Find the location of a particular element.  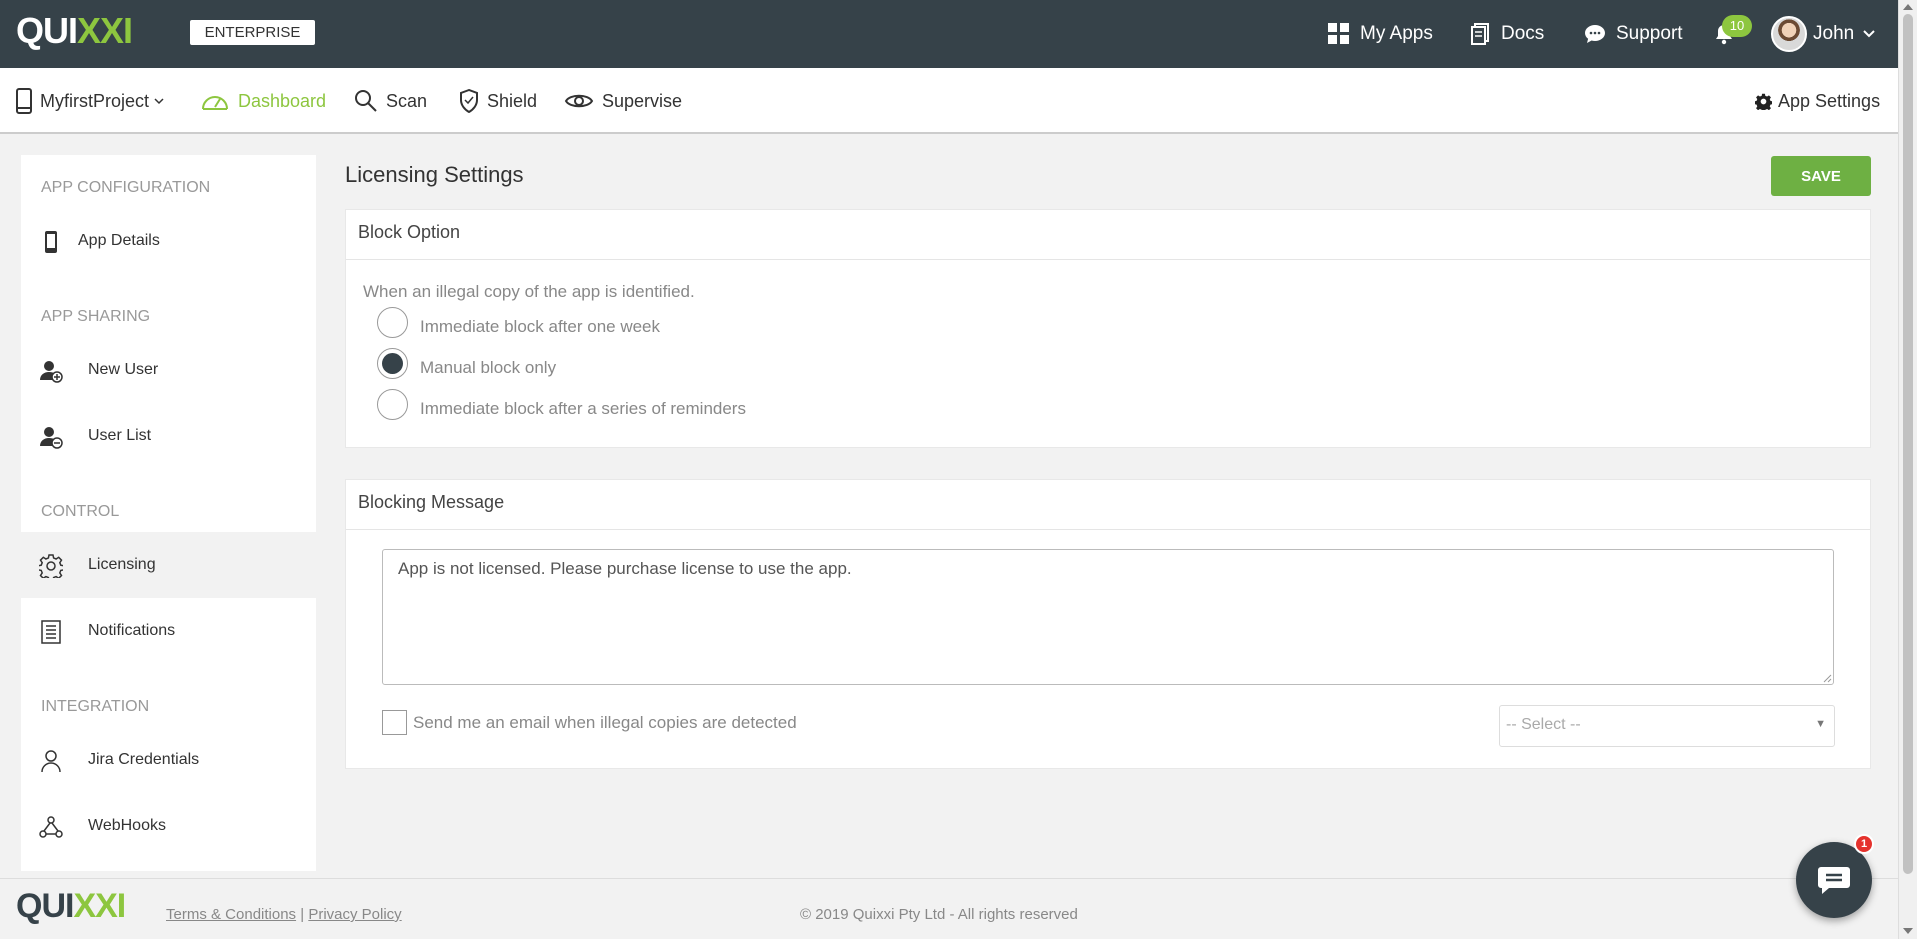

project-name: MyfirstProject is located at coordinates (95, 100).